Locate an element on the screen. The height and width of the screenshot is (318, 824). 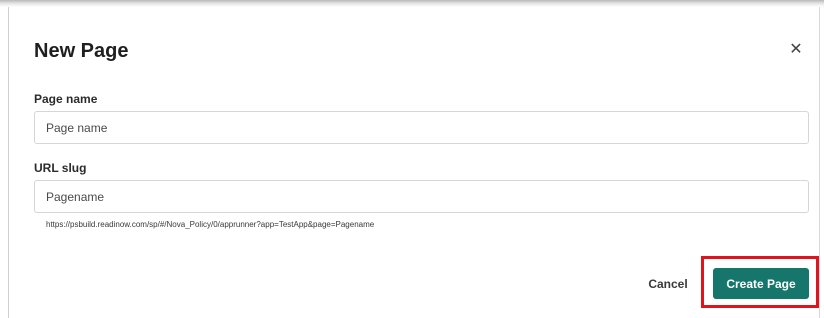
page-name-input is located at coordinates (421, 127).